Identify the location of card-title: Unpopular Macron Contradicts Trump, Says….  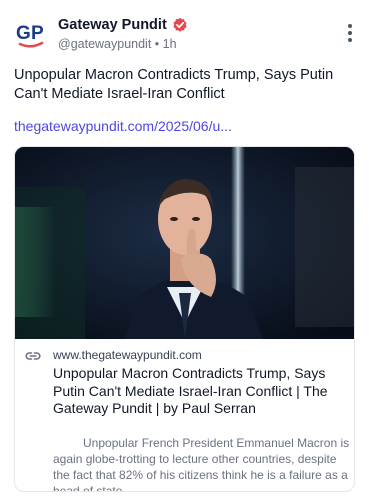
(201, 391).